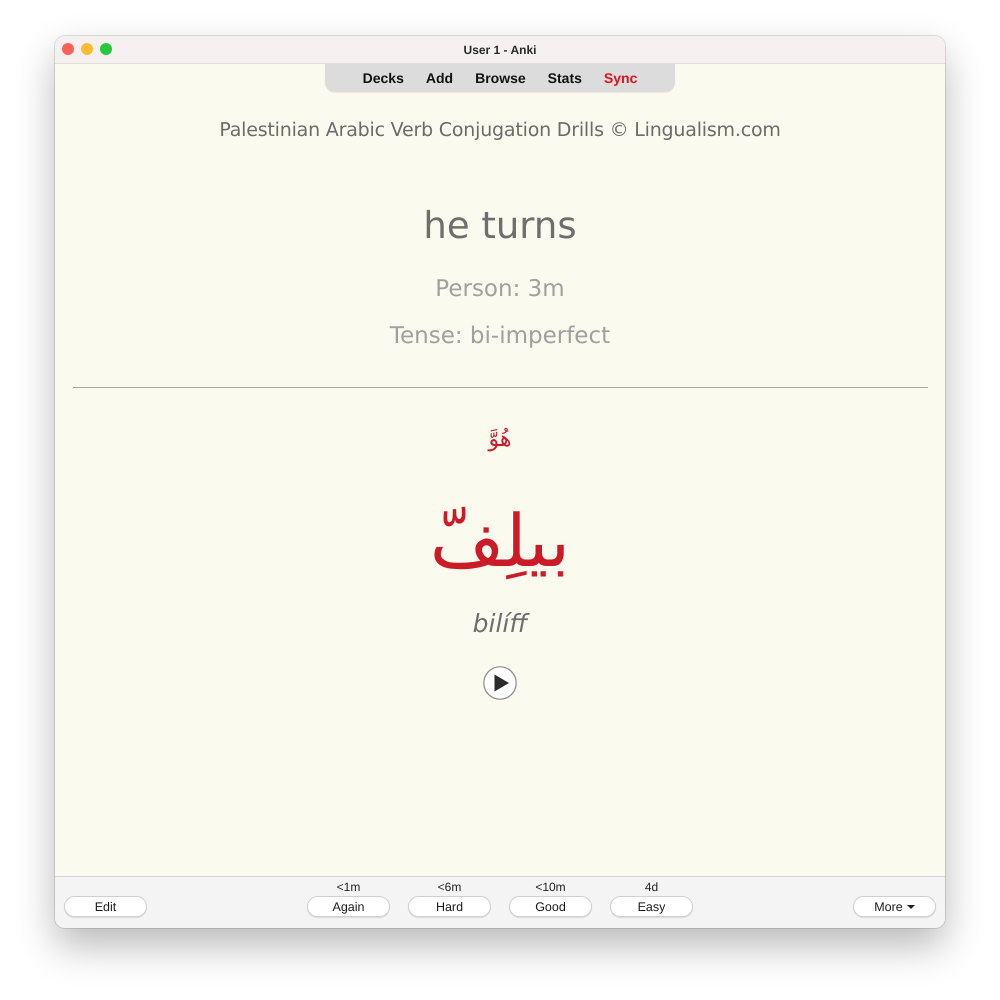 The width and height of the screenshot is (1000, 1000). What do you see at coordinates (500, 49) in the screenshot?
I see `window-title: User 1 - Anki` at bounding box center [500, 49].